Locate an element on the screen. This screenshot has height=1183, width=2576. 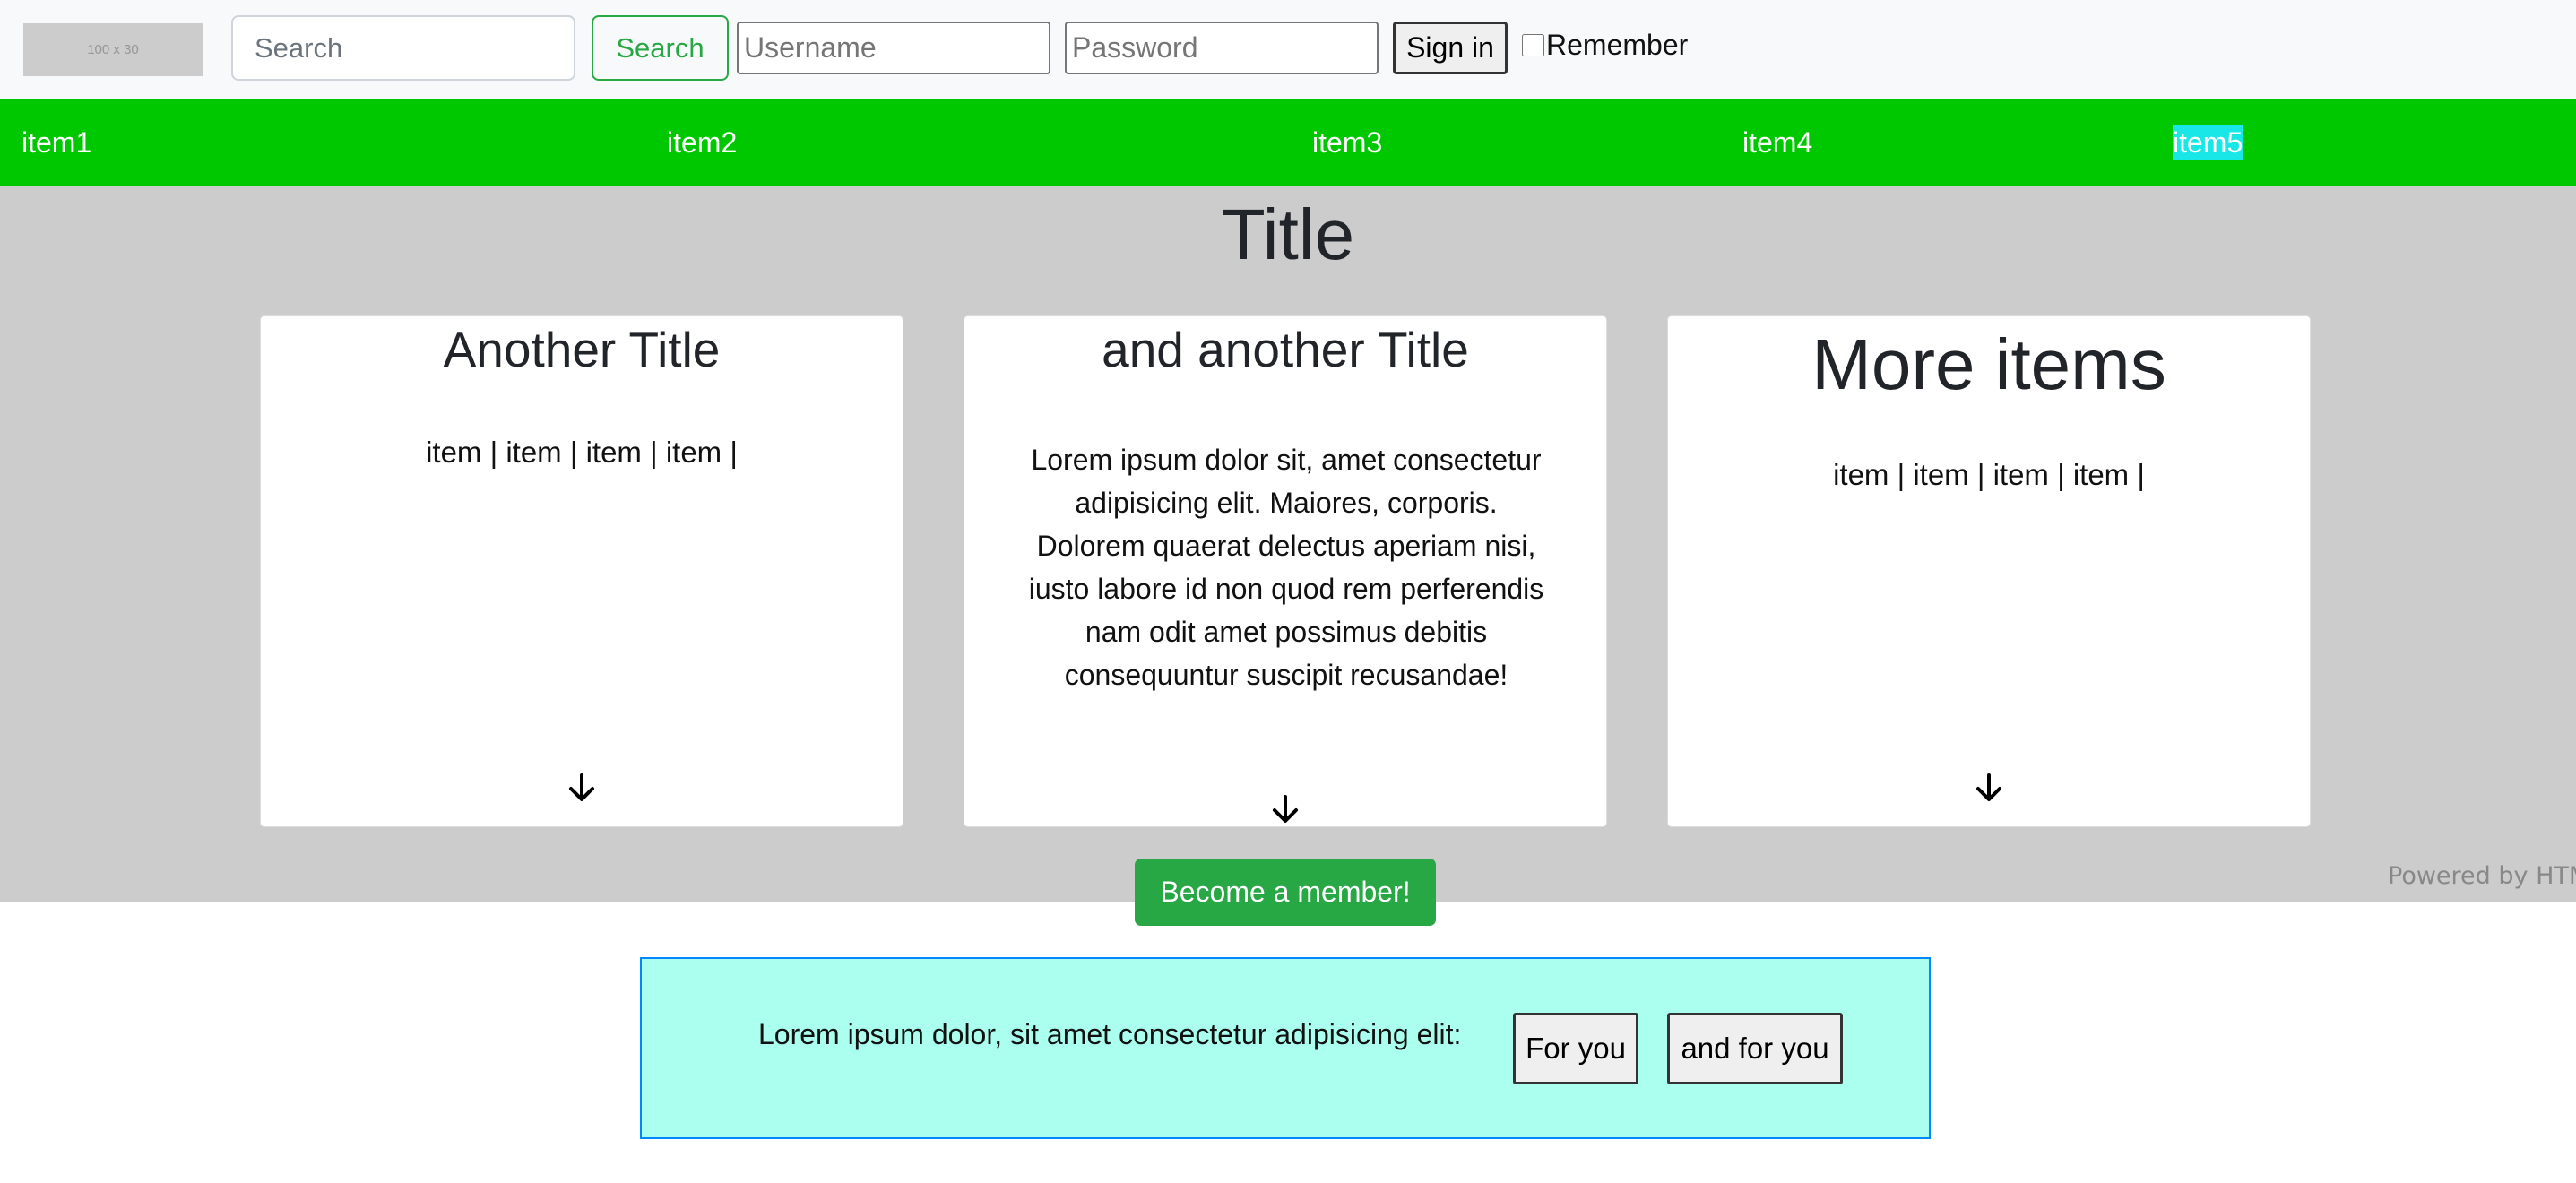
page-title: Title is located at coordinates (1288, 234).